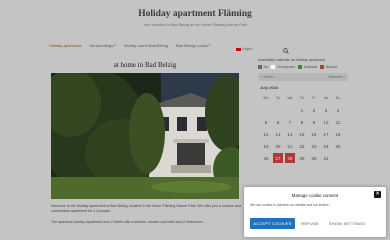 The image size is (390, 240). What do you see at coordinates (377, 194) in the screenshot?
I see `close-icon: ✕` at bounding box center [377, 194].